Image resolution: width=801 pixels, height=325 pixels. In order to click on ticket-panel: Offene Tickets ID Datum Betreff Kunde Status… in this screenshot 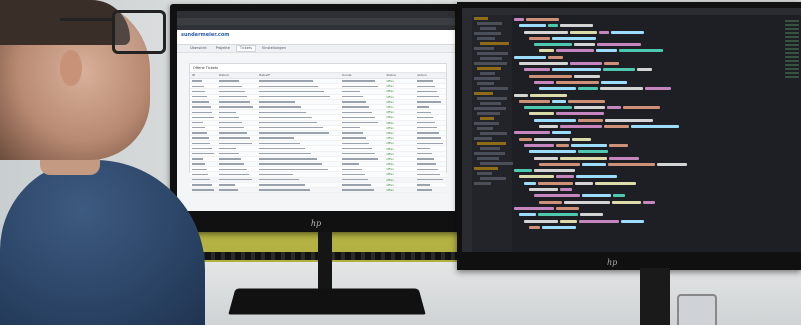, I will do `click(318, 128)`.